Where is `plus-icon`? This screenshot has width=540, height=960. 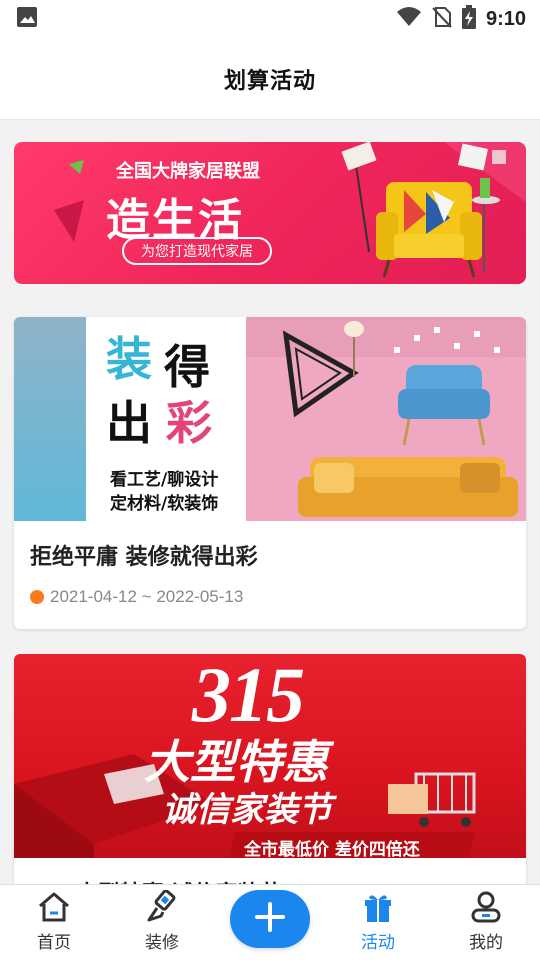
plus-icon is located at coordinates (270, 919).